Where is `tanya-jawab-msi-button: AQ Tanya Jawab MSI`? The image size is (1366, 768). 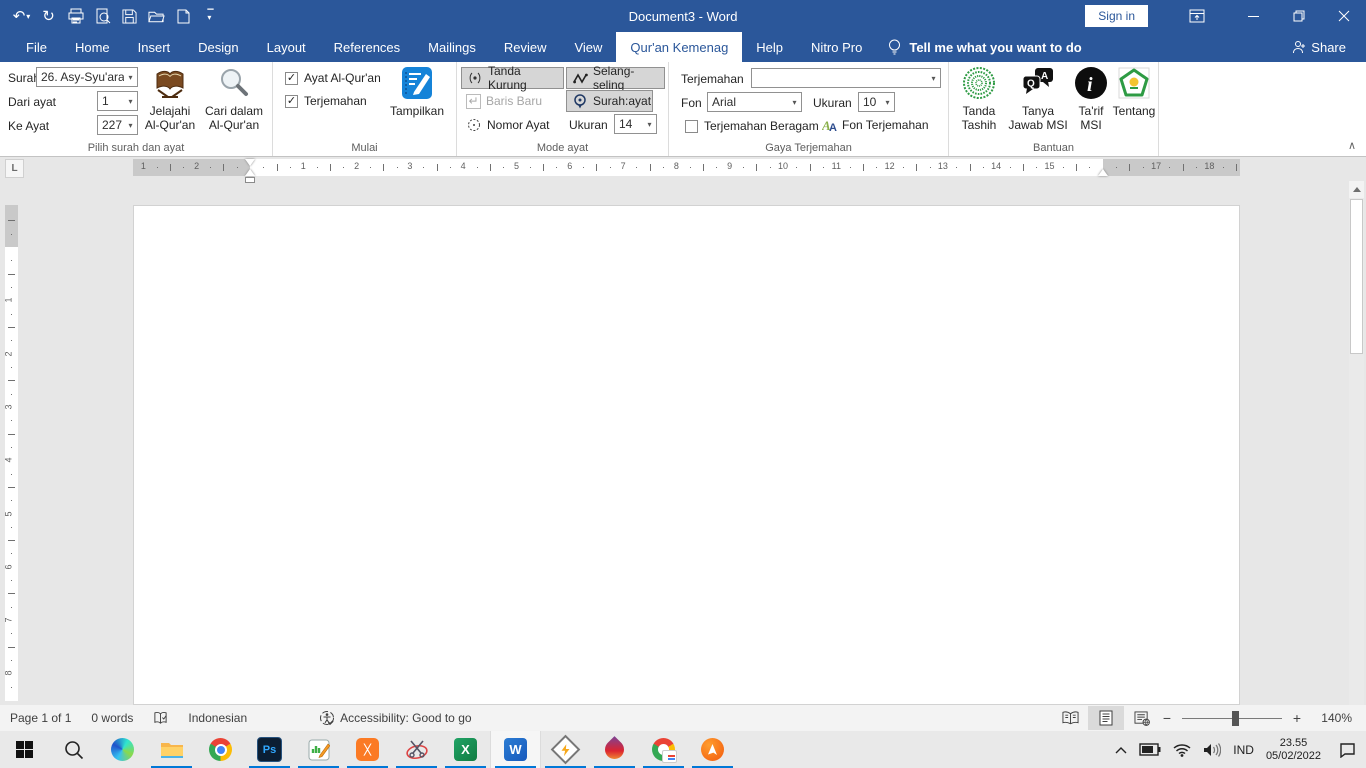 tanya-jawab-msi-button: AQ Tanya Jawab MSI is located at coordinates (1038, 108).